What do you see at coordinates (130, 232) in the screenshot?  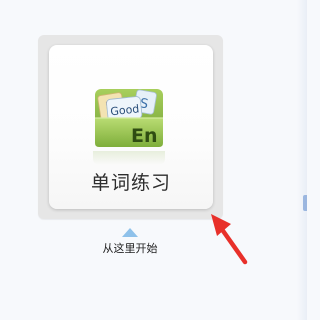 I see `up-triangle-icon` at bounding box center [130, 232].